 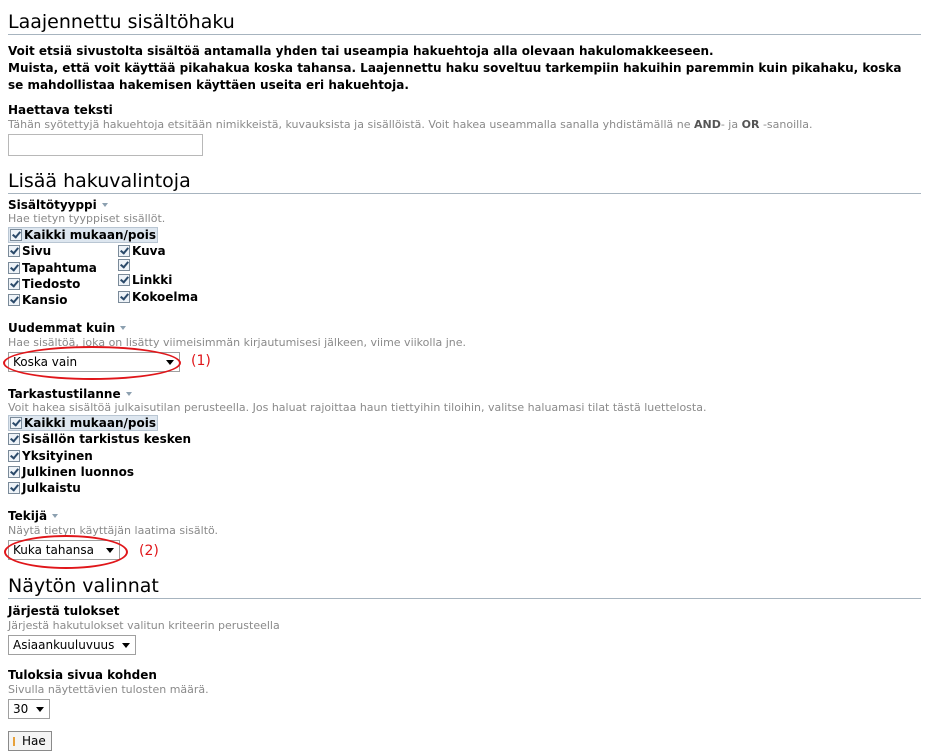 I want to click on review-state-label: Tarkastustilanne, so click(x=70, y=394).